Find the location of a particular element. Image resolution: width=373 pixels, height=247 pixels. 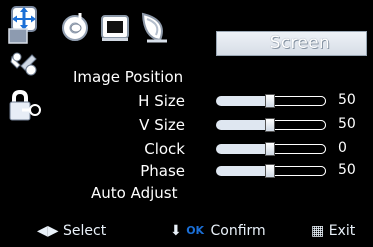

v-size-value: 50 is located at coordinates (347, 124).